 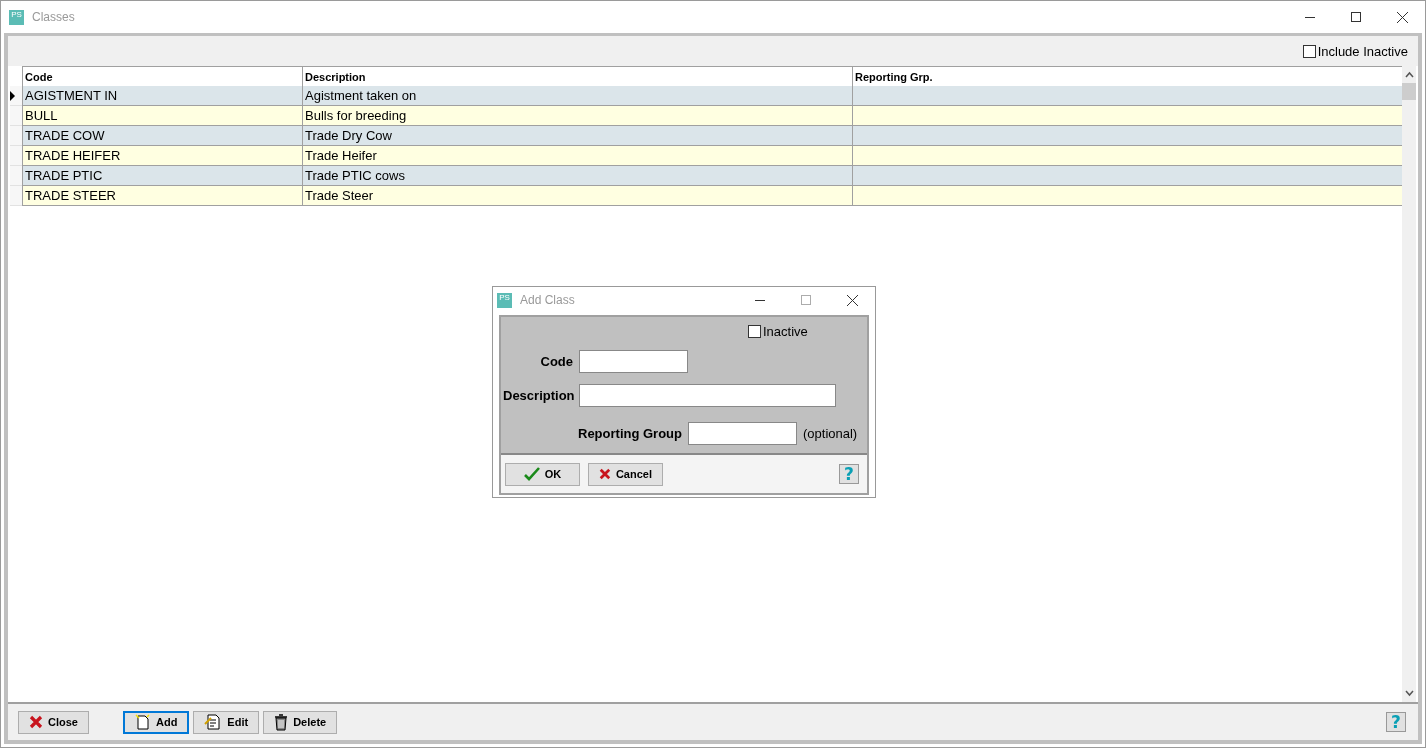 What do you see at coordinates (213, 722) in the screenshot?
I see `document-pen-icon` at bounding box center [213, 722].